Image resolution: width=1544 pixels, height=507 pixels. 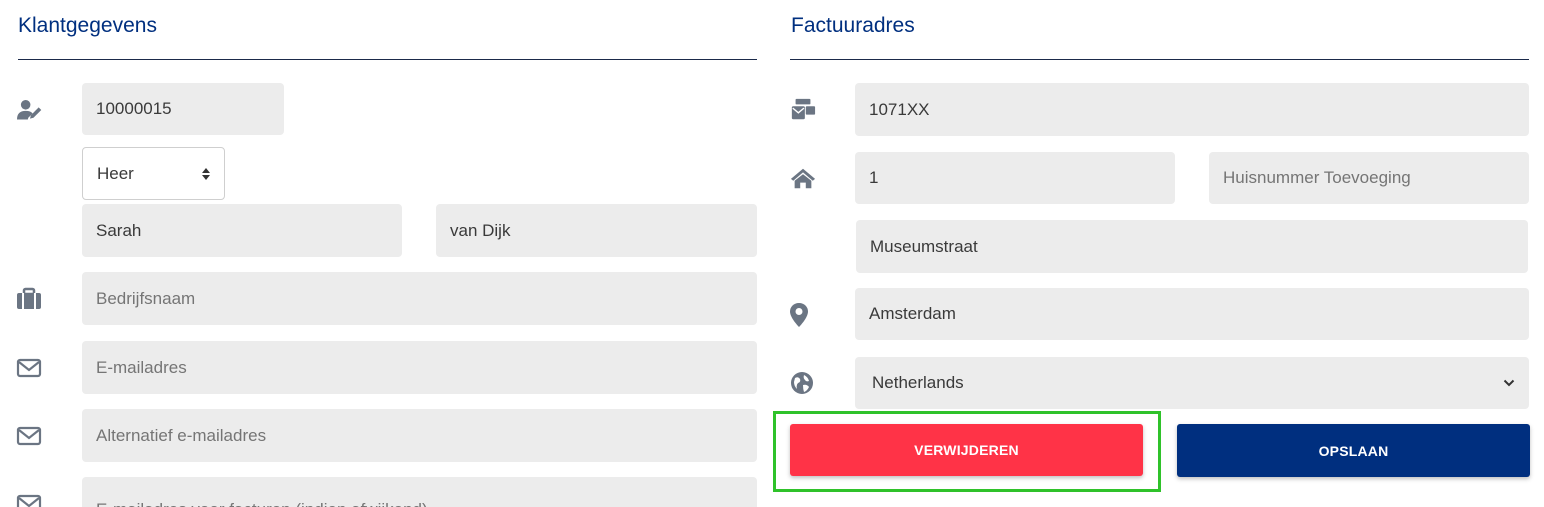 What do you see at coordinates (966, 450) in the screenshot?
I see `delete-button: VERWIJDEREN` at bounding box center [966, 450].